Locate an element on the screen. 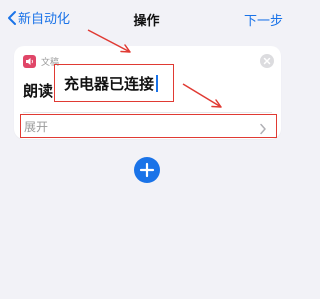 Image resolution: width=320 pixels, height=299 pixels. close-icon is located at coordinates (267, 61).